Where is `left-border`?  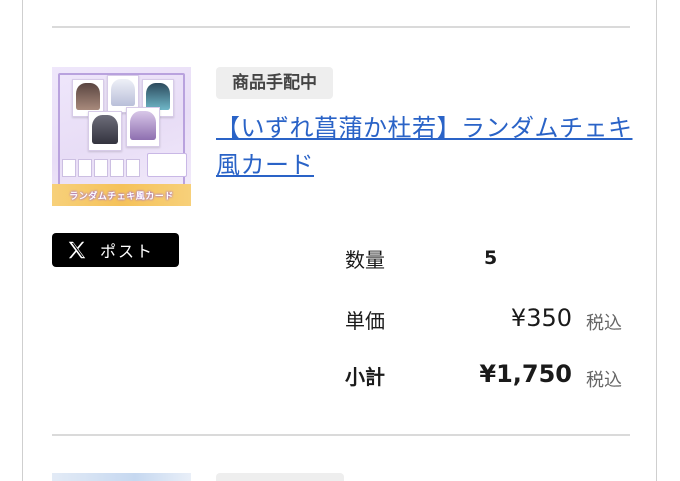
left-border is located at coordinates (22, 240).